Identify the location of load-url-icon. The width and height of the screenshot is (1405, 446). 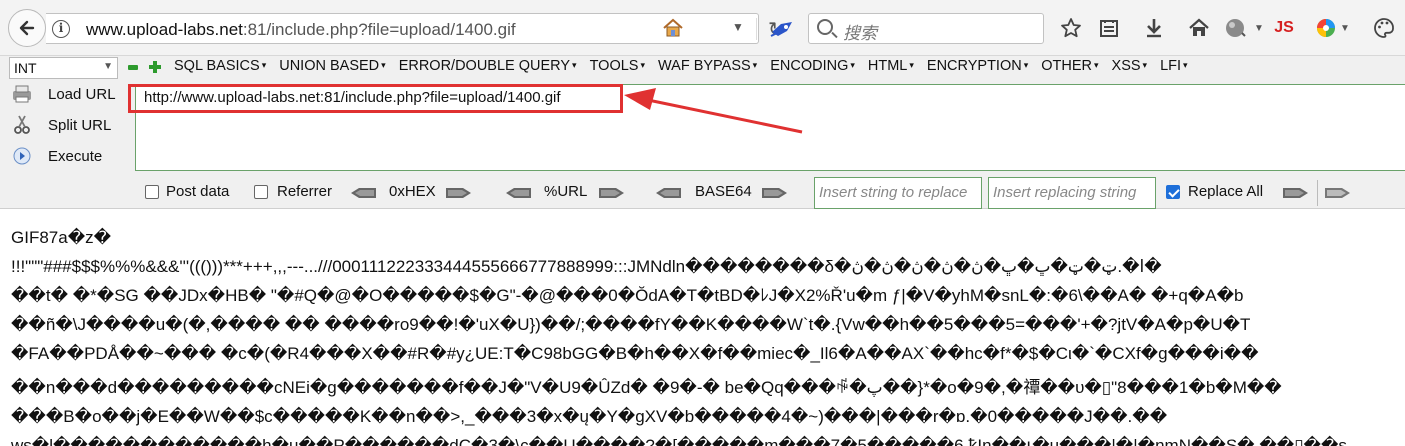
(22, 94).